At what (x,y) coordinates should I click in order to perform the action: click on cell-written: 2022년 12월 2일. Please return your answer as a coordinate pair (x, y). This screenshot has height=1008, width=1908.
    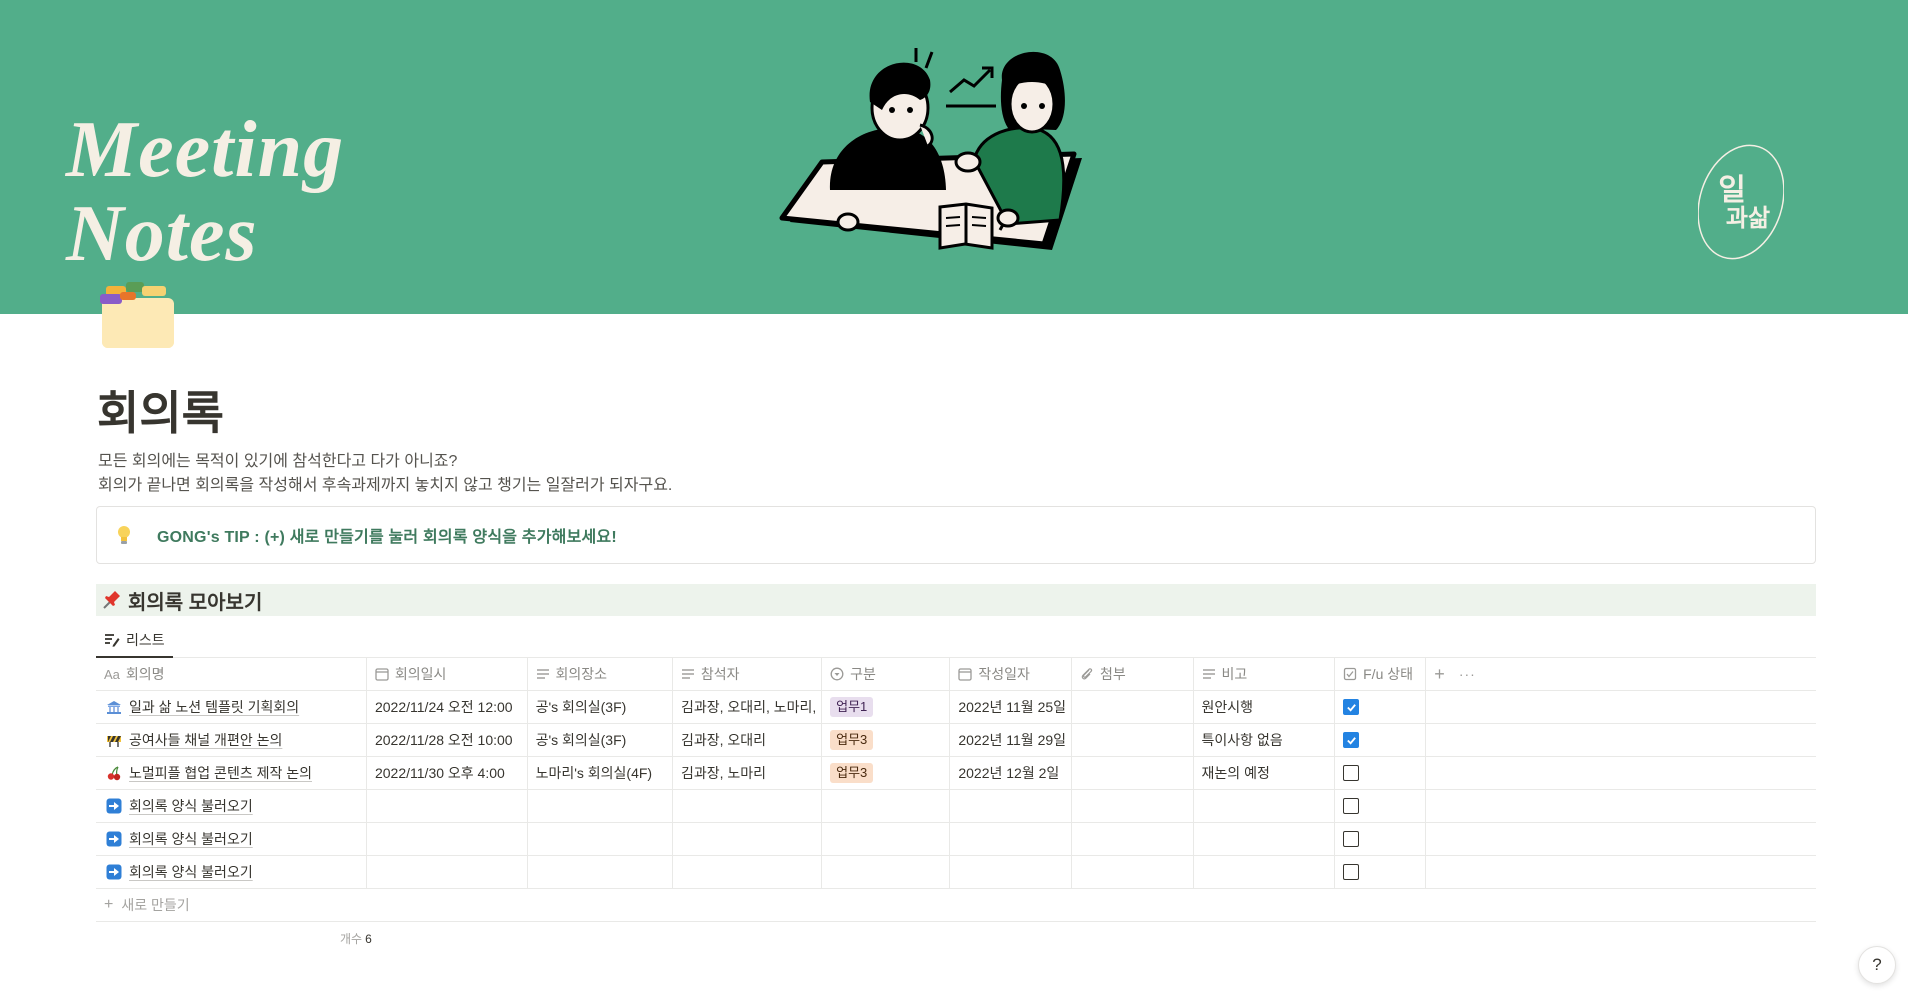
    Looking at the image, I should click on (1011, 773).